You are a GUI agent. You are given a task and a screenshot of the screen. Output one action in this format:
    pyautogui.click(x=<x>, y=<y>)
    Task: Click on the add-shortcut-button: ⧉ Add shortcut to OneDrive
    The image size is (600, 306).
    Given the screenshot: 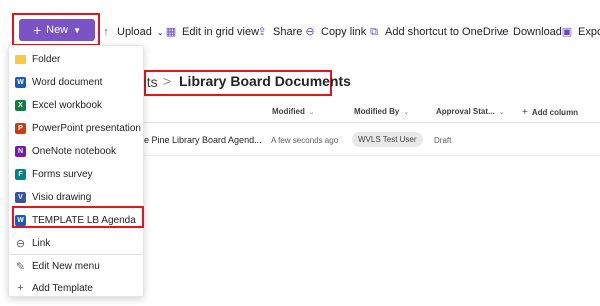 What is the action you would take?
    pyautogui.click(x=438, y=32)
    